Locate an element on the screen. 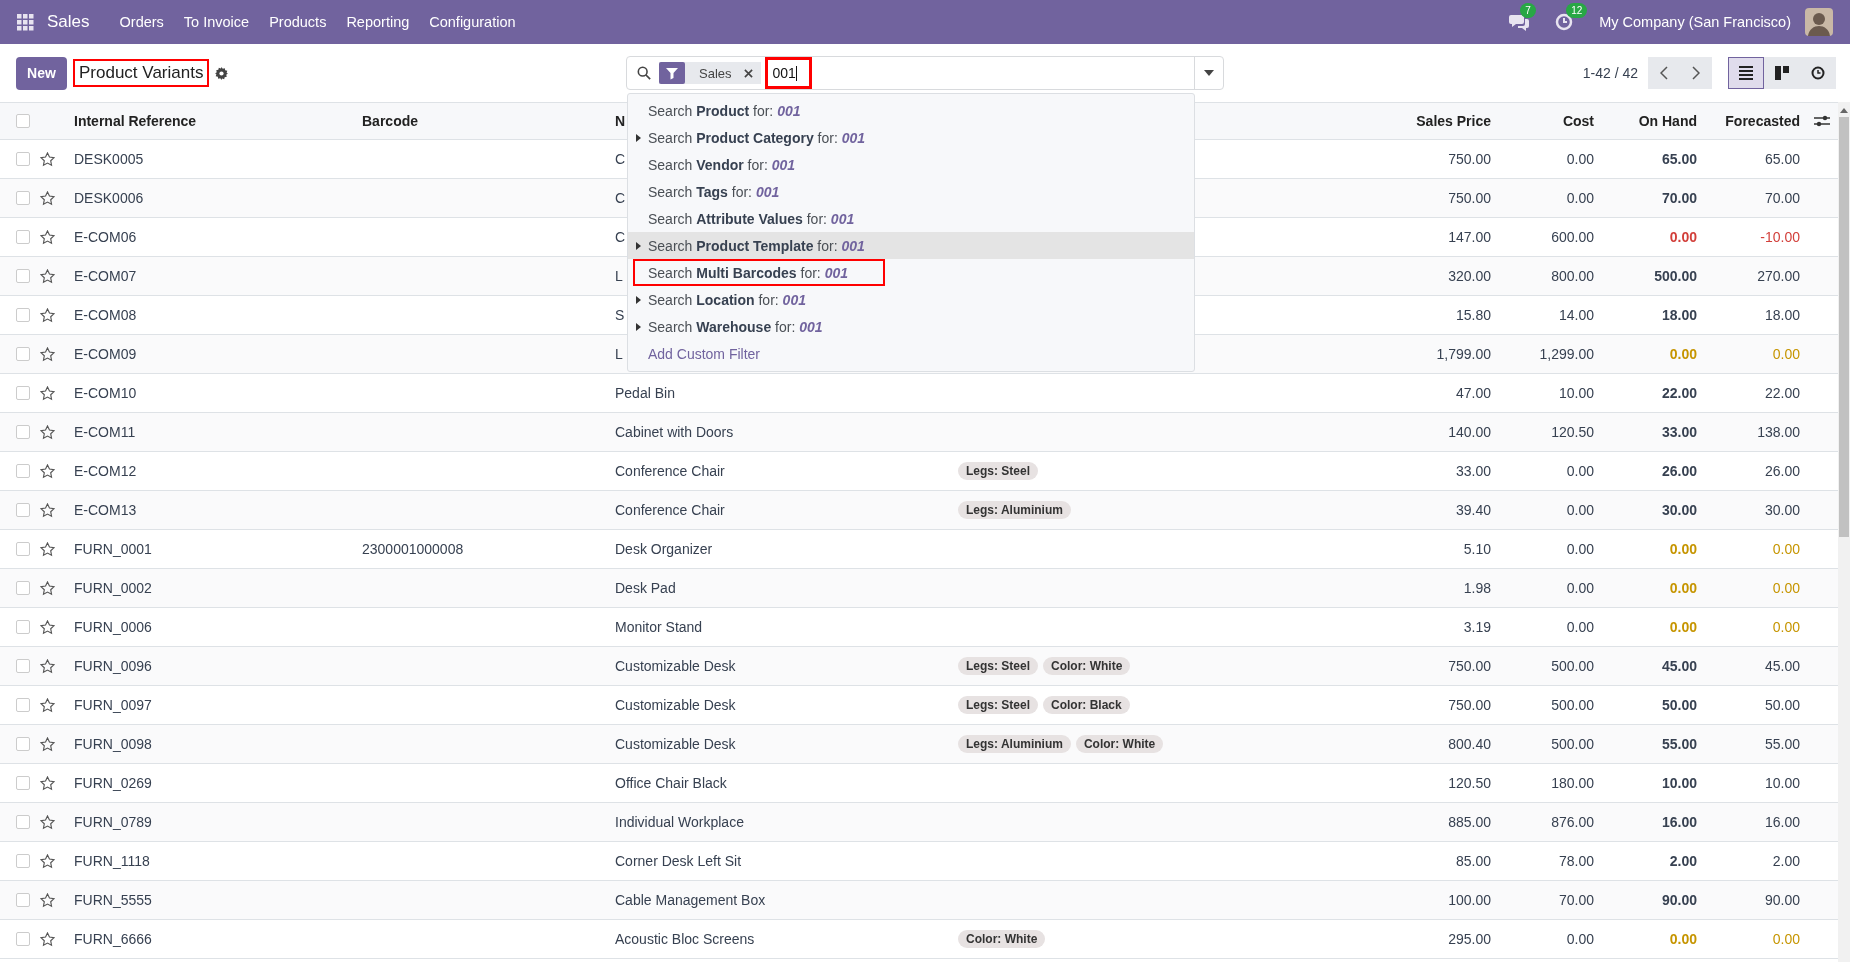 The image size is (1850, 966). clock-icon is located at coordinates (1564, 22).